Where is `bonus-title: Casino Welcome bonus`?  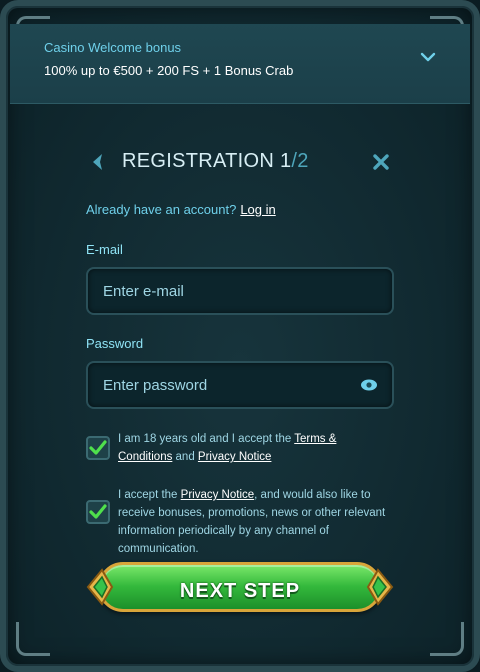
bonus-title: Casino Welcome bonus is located at coordinates (113, 47).